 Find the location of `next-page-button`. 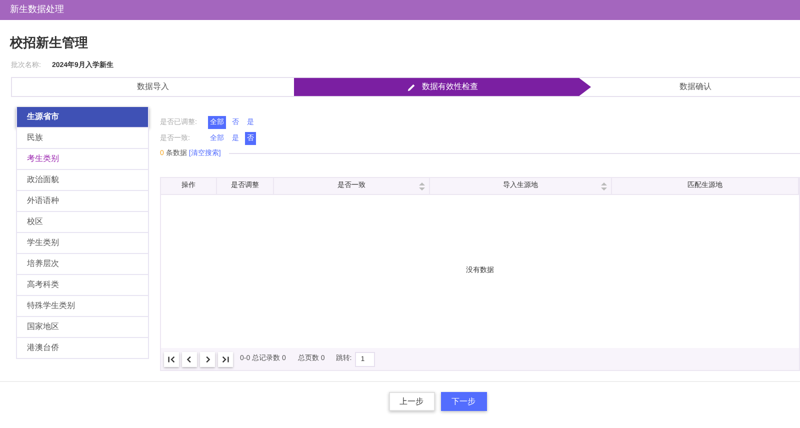

next-page-button is located at coordinates (207, 359).